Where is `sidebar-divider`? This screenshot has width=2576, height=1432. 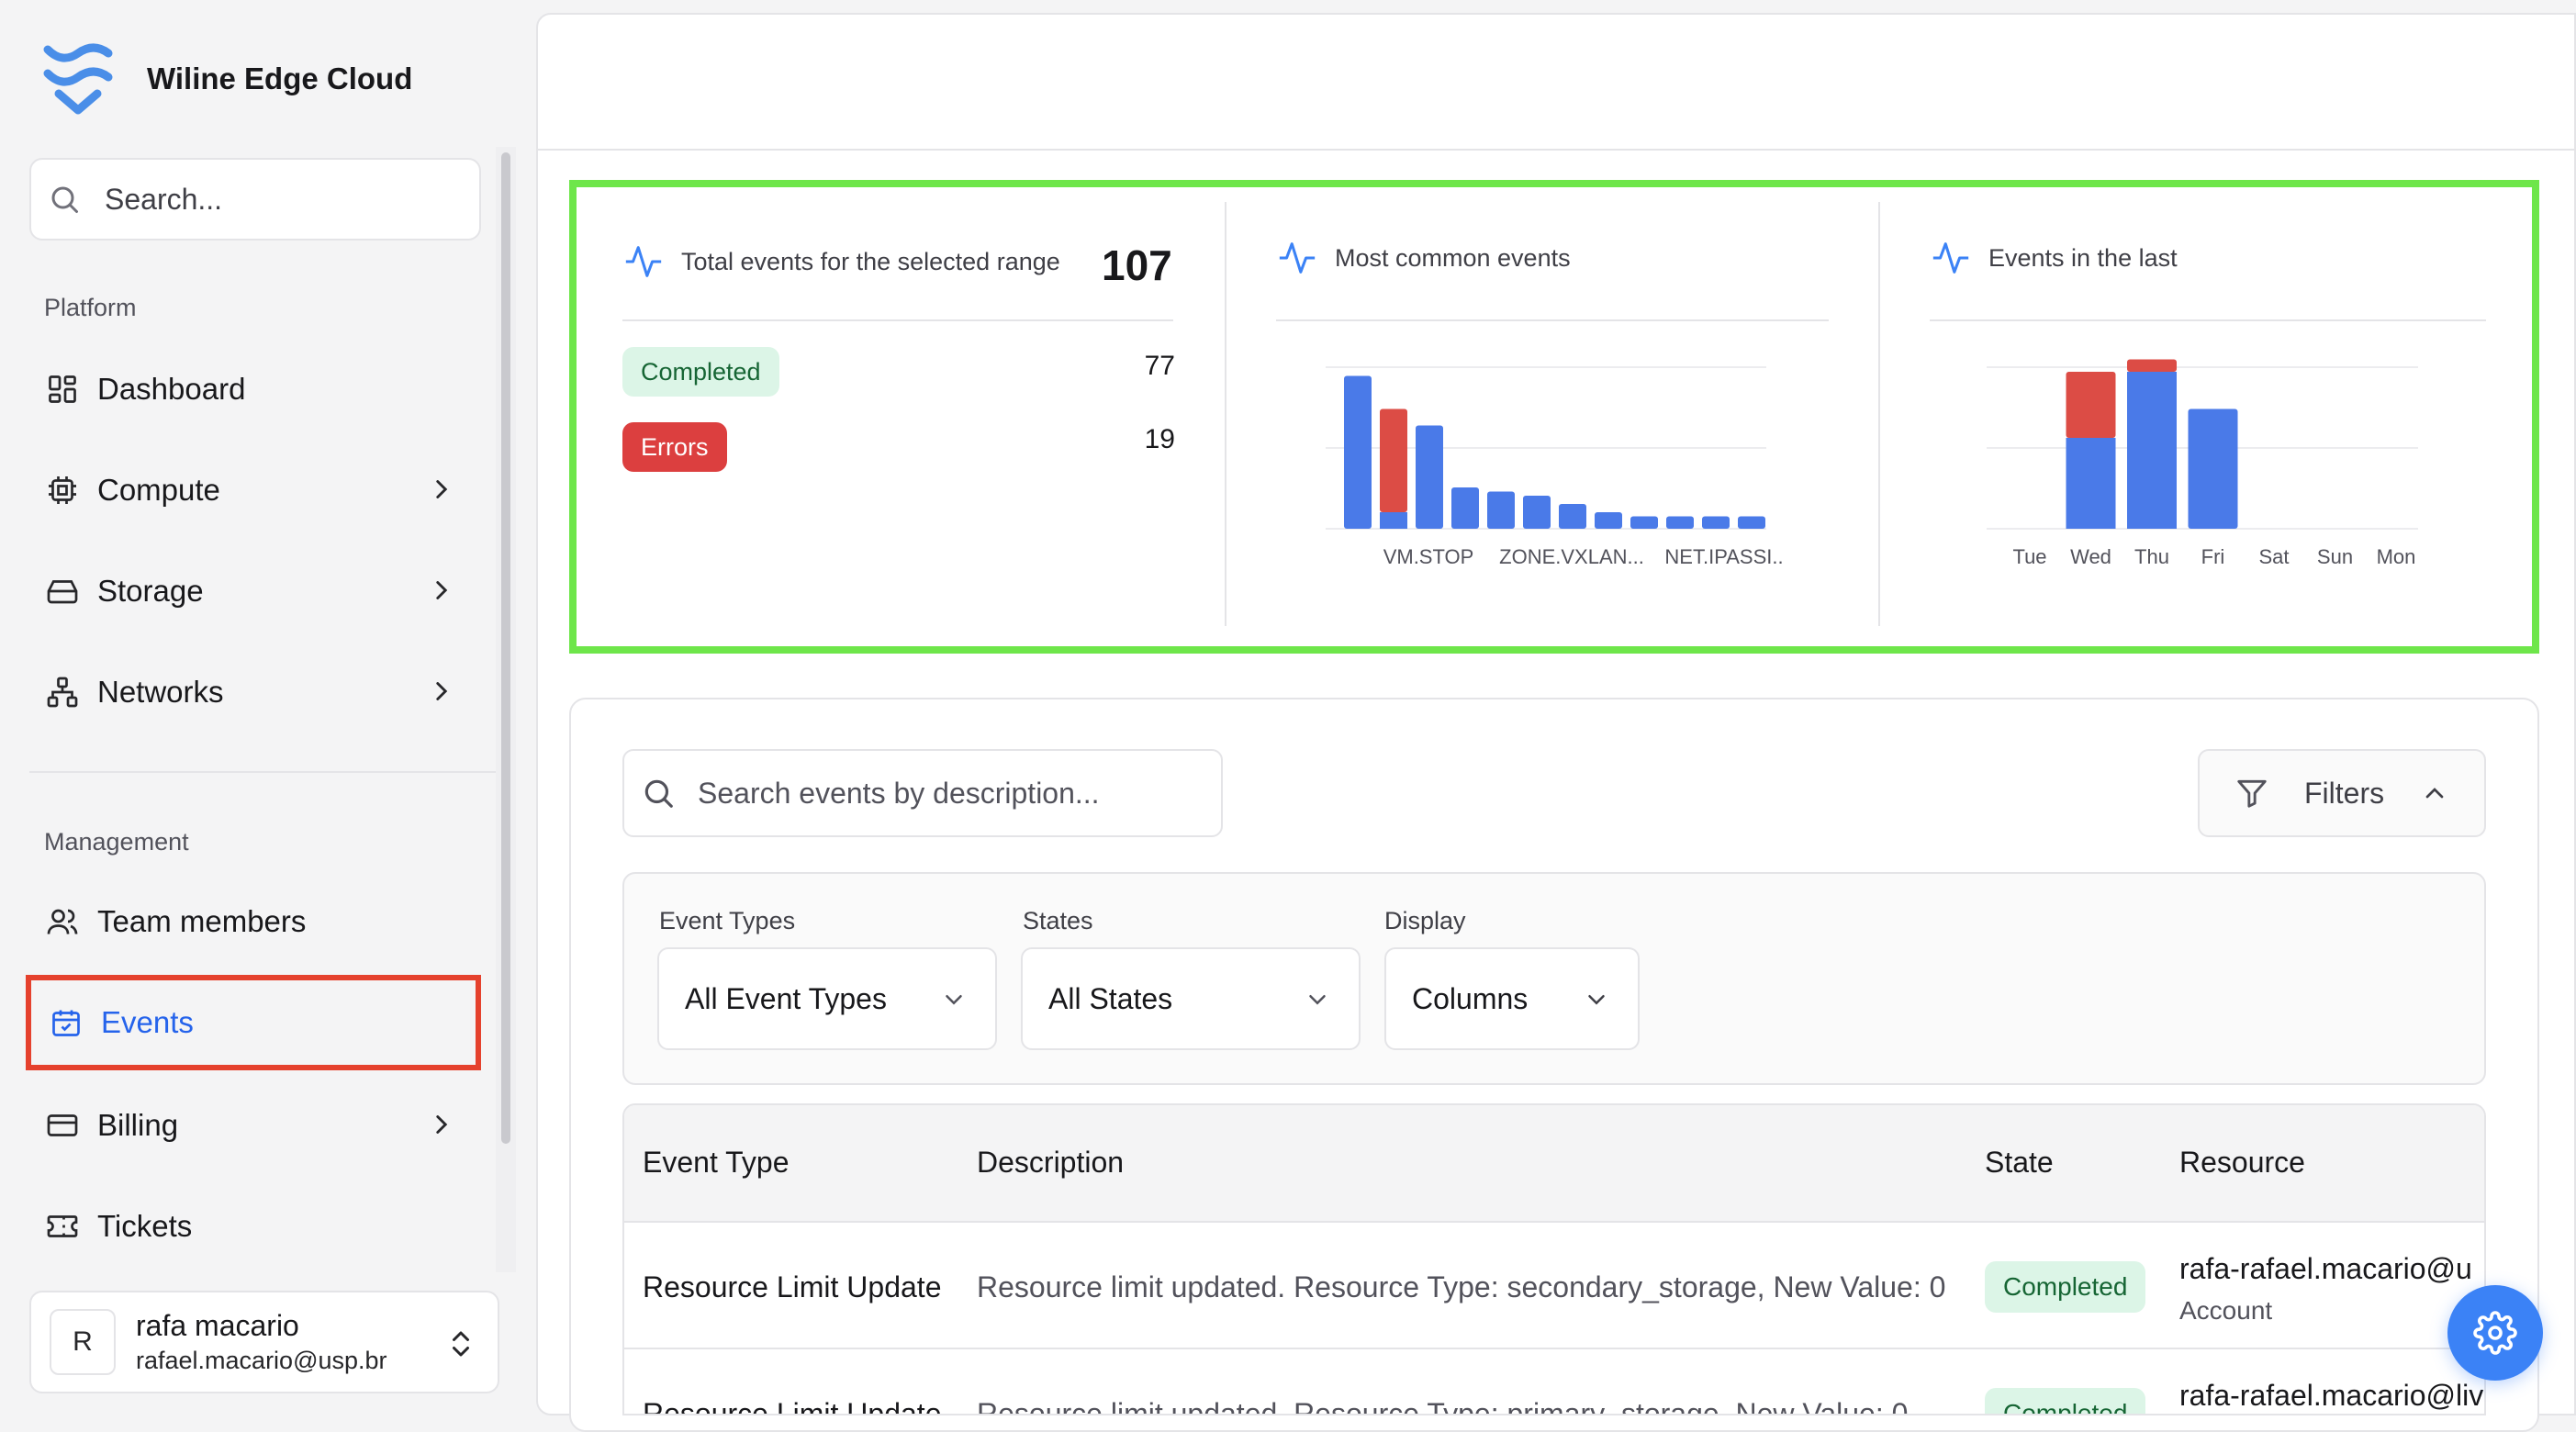
sidebar-divider is located at coordinates (263, 772).